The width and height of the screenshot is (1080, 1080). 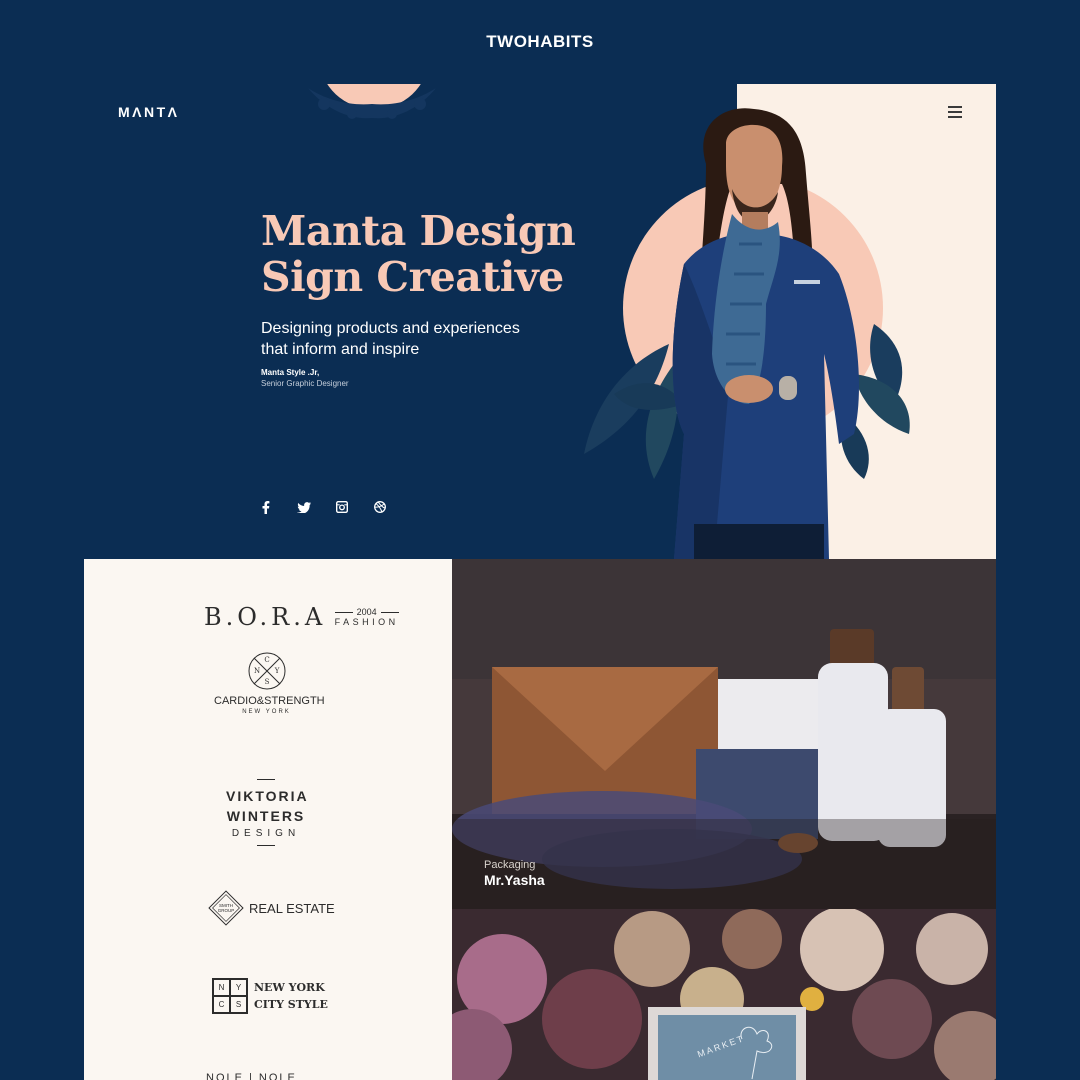 I want to click on hero-title: Manta Design Sign Creative, so click(x=418, y=254).